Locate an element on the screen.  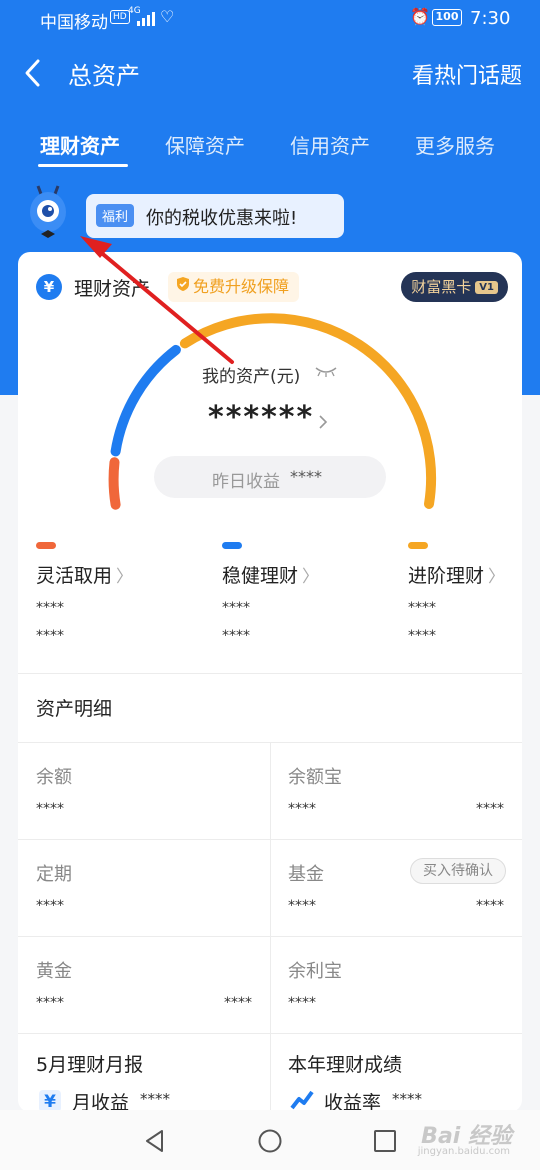
report-label: 收益率 is located at coordinates (353, 1102).